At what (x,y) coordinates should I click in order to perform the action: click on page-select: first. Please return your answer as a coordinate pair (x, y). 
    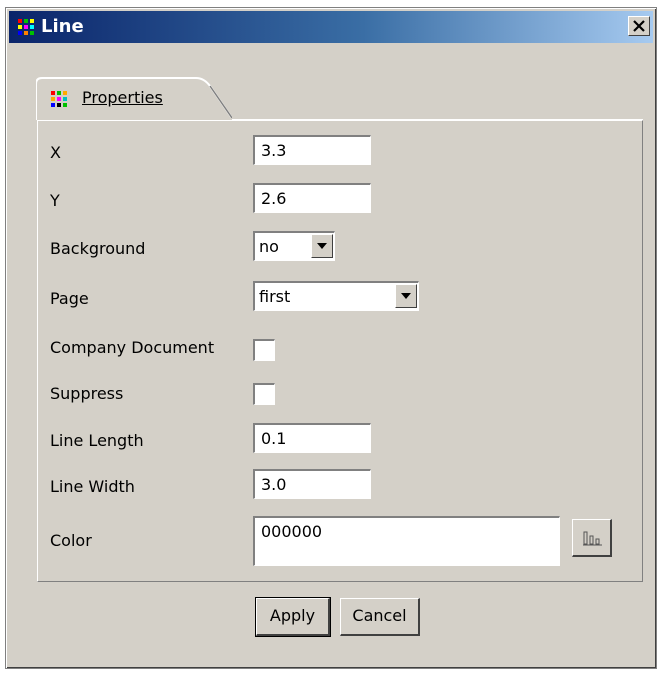
    Looking at the image, I should click on (336, 296).